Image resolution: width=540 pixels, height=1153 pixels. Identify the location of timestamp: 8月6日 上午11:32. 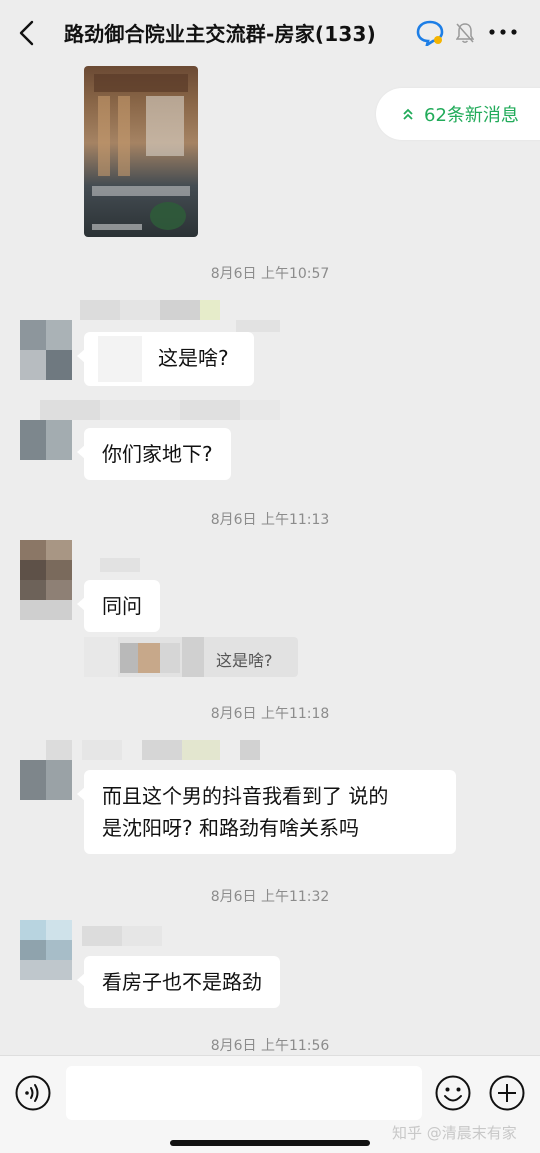
(270, 897).